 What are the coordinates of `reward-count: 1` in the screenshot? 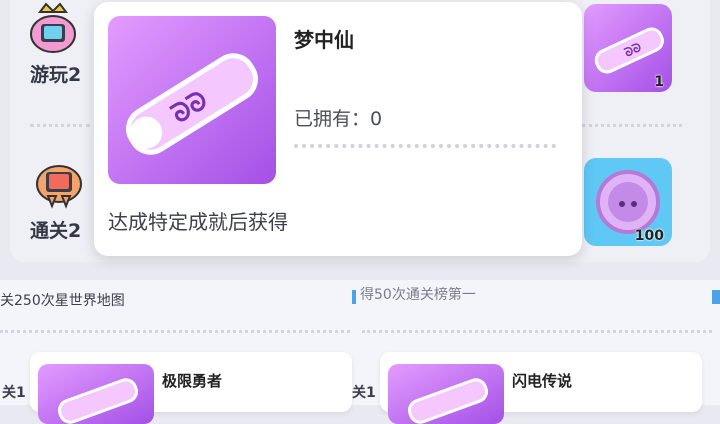 It's located at (659, 82).